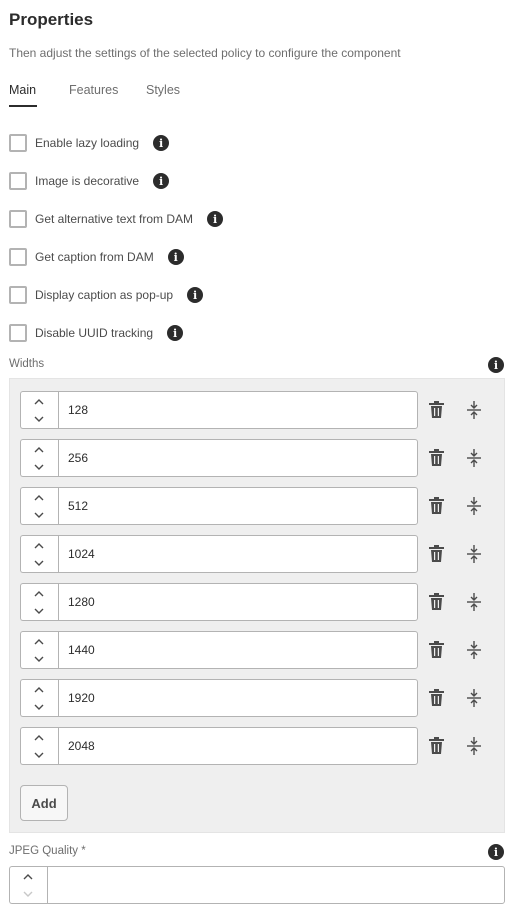 This screenshot has height=918, width=522. What do you see at coordinates (238, 746) in the screenshot?
I see `width-input: 2048` at bounding box center [238, 746].